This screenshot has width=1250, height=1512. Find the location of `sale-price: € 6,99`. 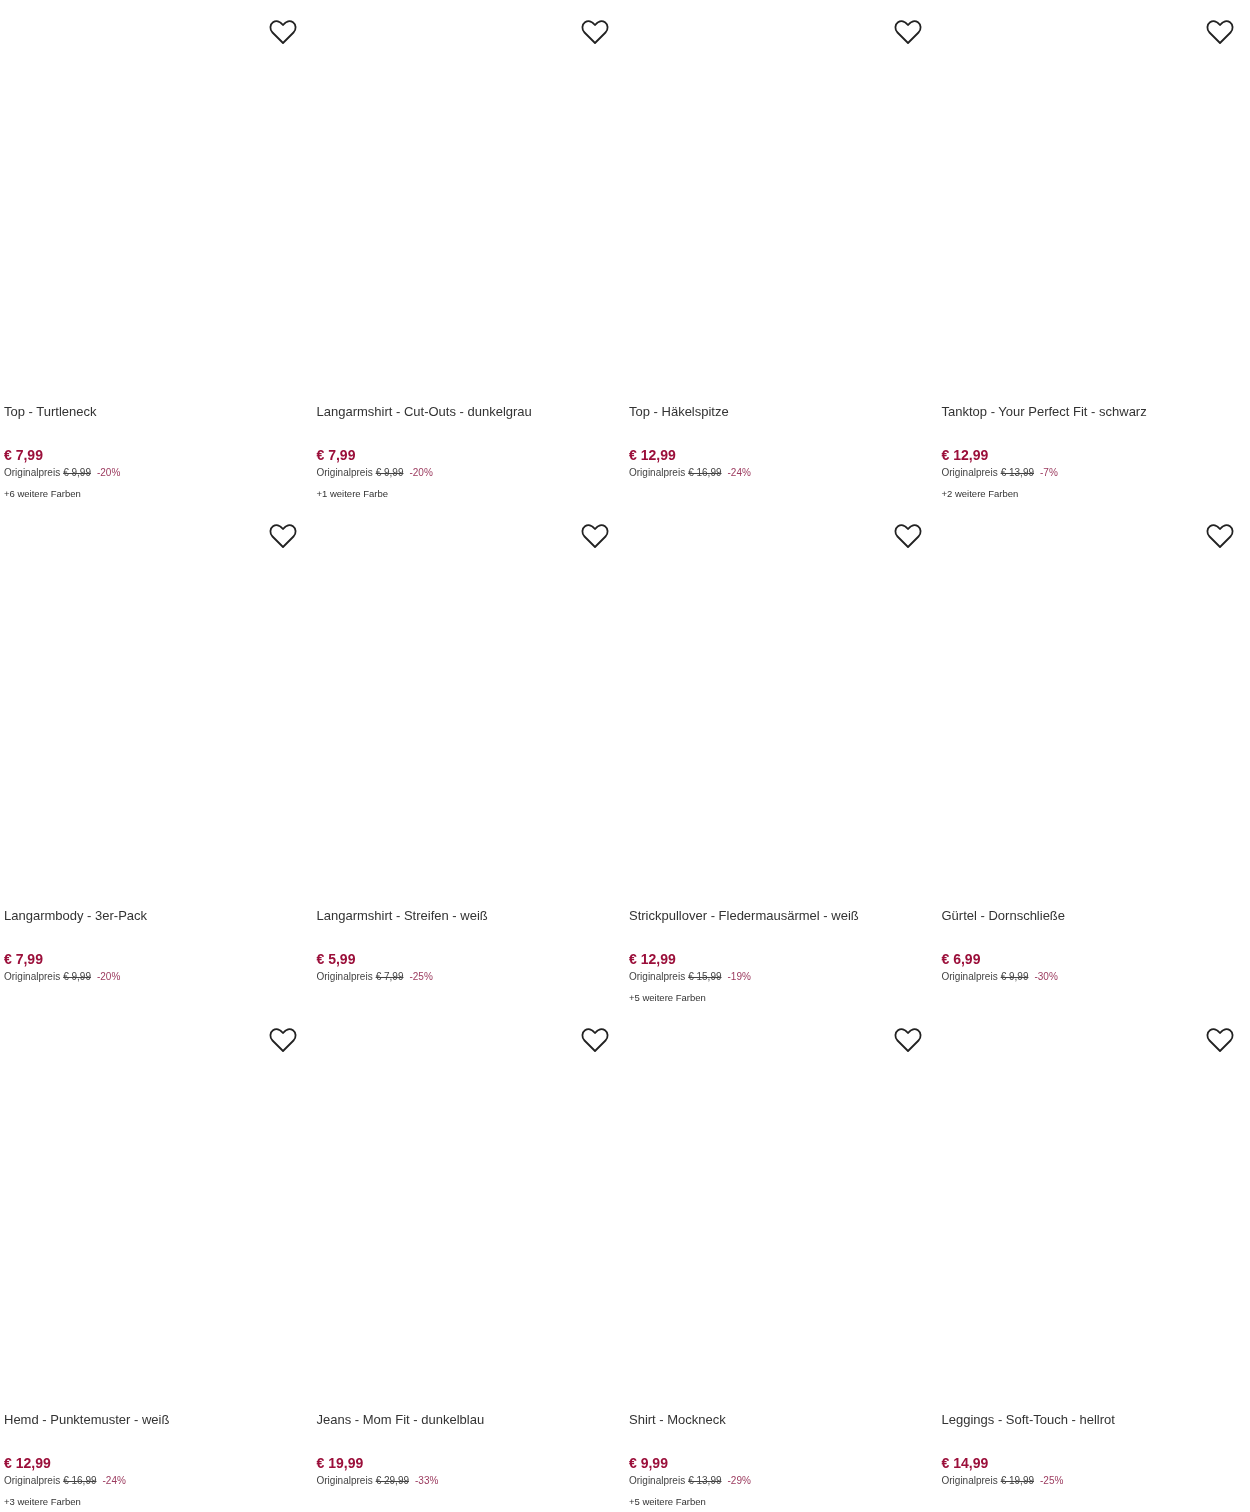

sale-price: € 6,99 is located at coordinates (961, 959).